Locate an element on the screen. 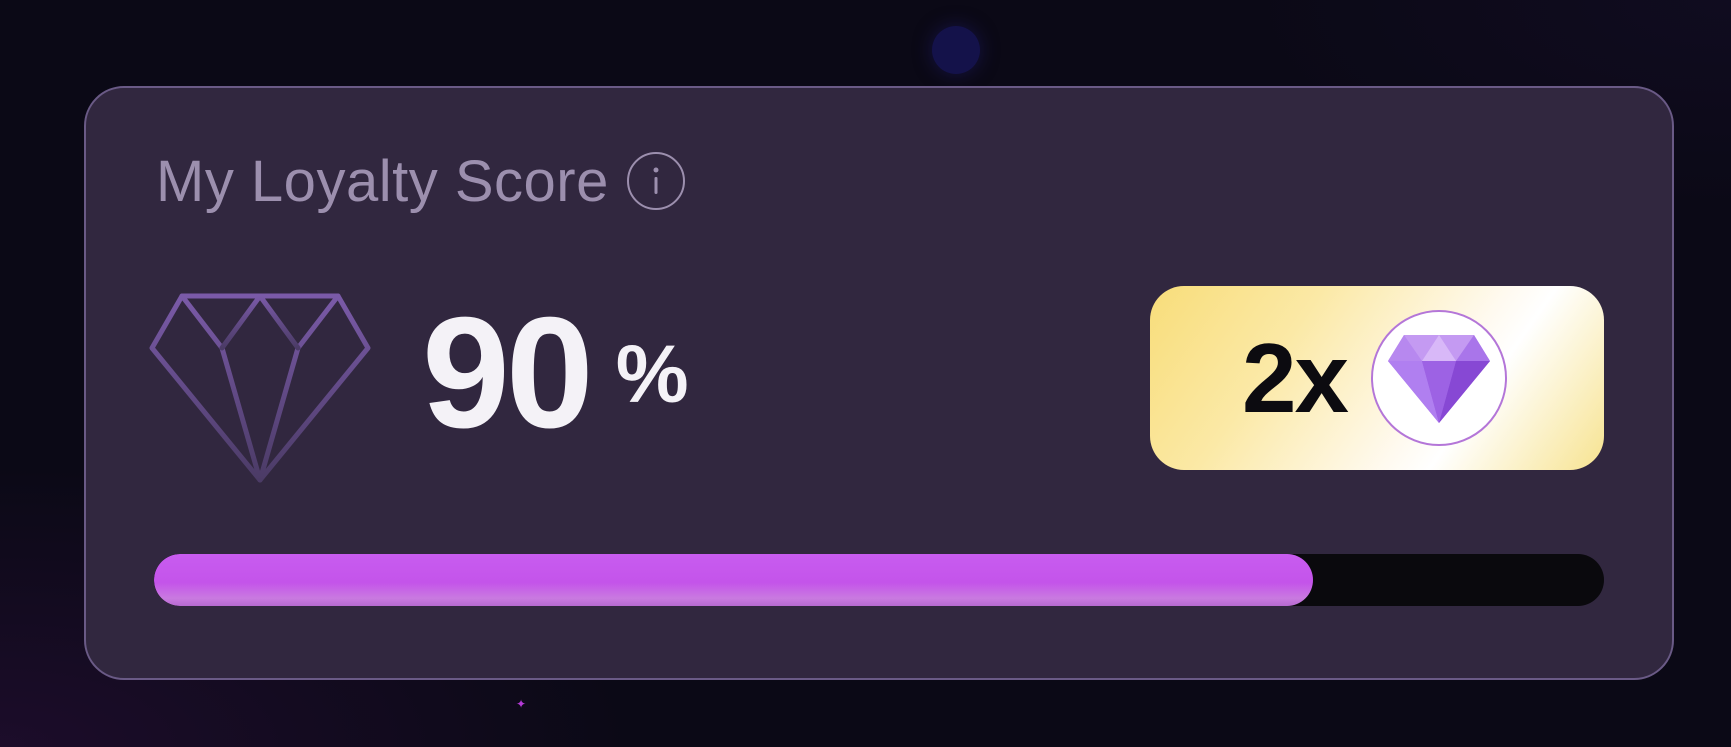  loyalty-score: 90 % is located at coordinates (555, 373).